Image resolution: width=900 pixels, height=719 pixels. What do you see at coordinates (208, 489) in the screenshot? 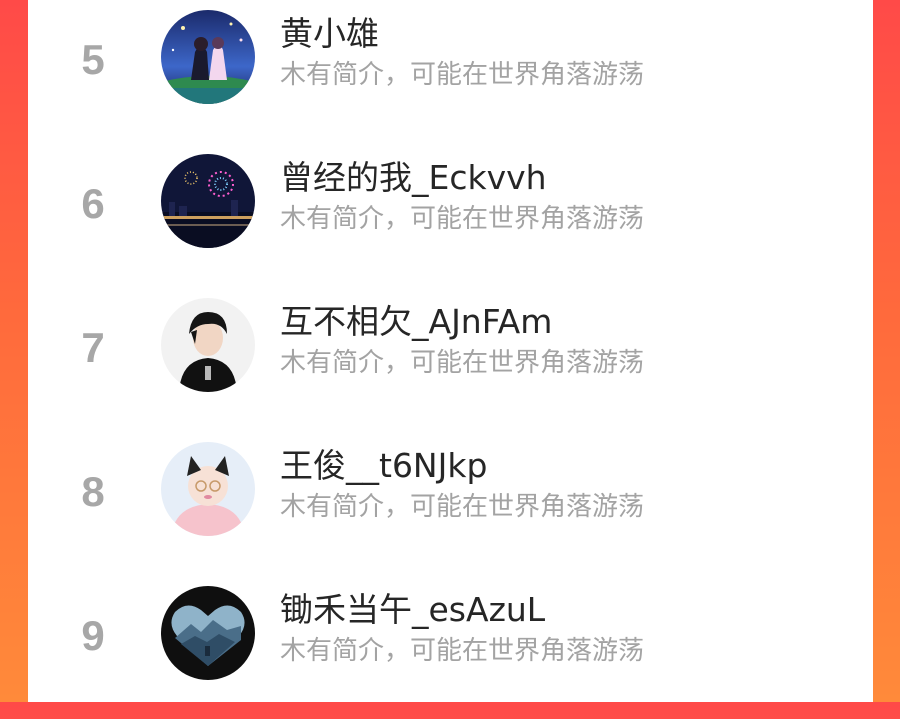
I see `baby-cat-ears-avatar-icon` at bounding box center [208, 489].